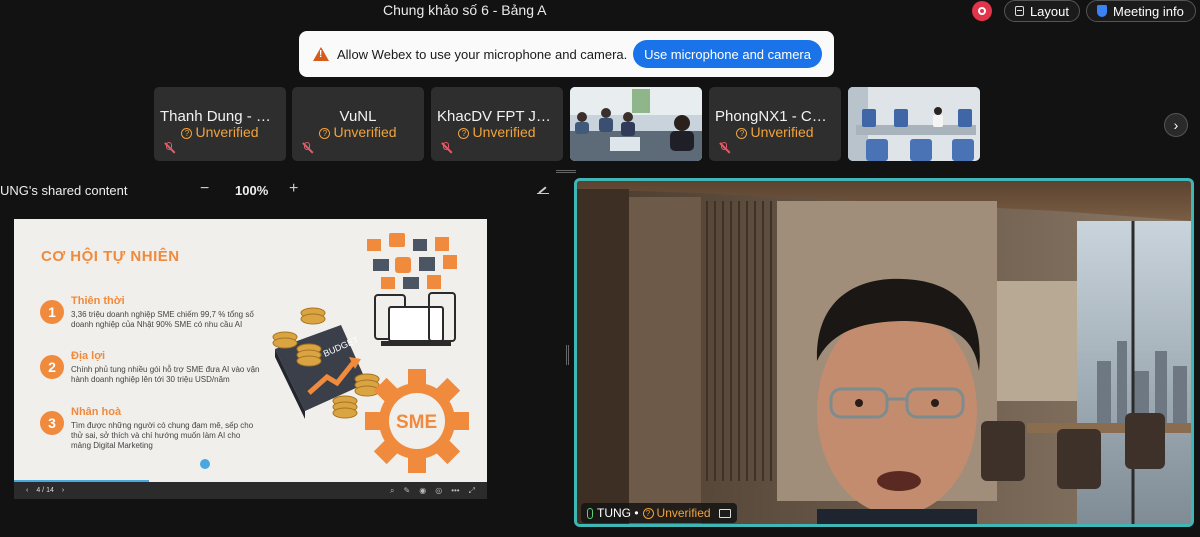 The image size is (1200, 537). I want to click on cursor-dot, so click(205, 464).